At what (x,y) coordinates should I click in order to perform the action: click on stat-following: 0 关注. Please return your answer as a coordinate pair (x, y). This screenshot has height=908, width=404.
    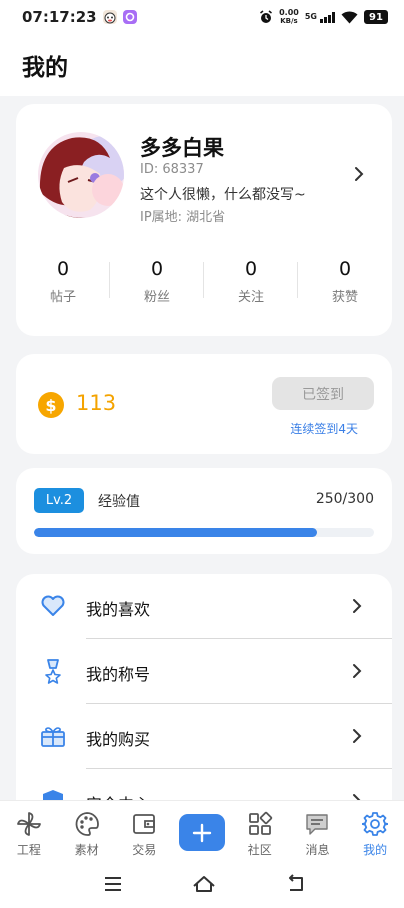
    Looking at the image, I should click on (251, 281).